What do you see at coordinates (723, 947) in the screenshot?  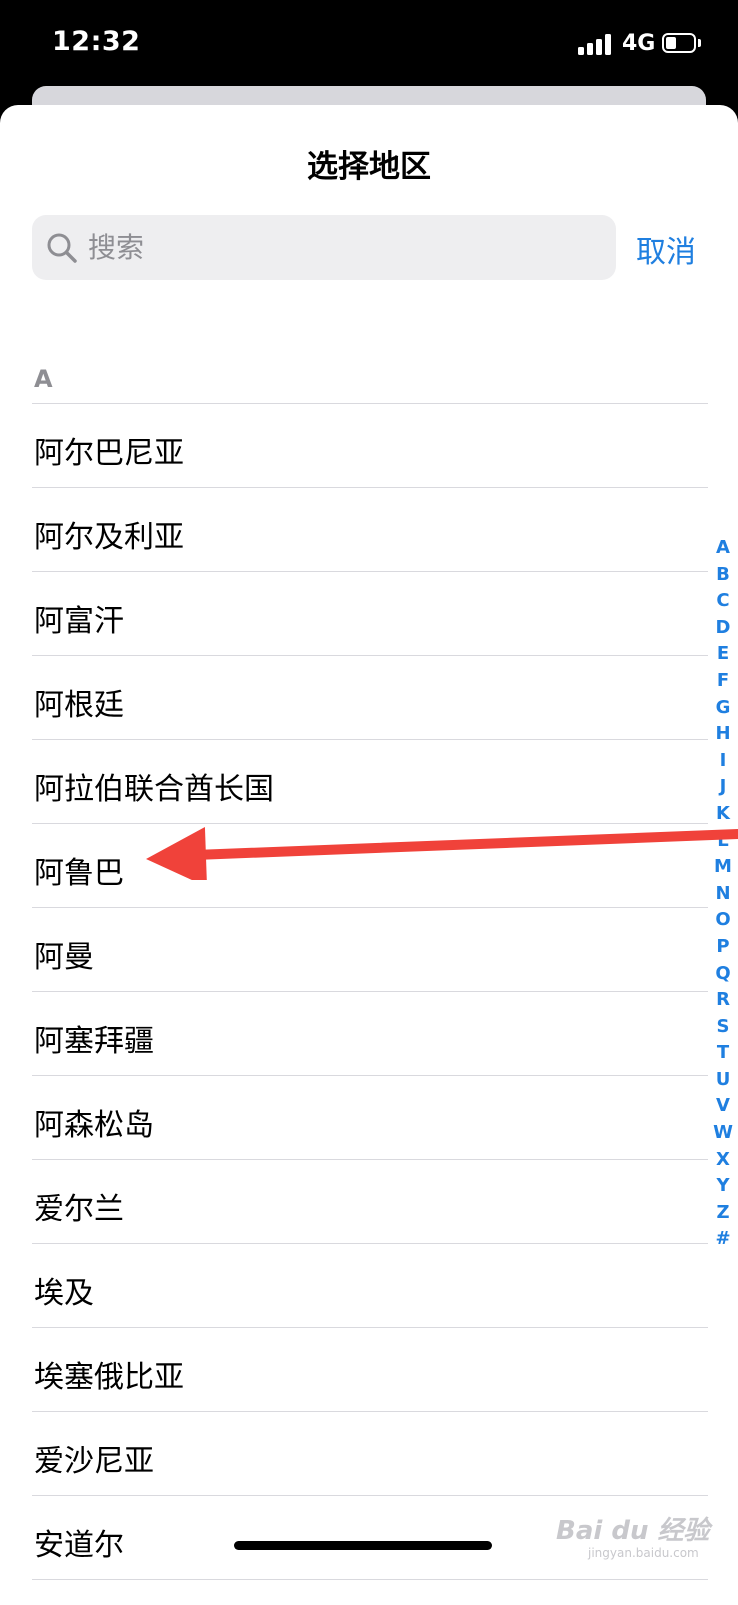 I see `index-letter: P` at bounding box center [723, 947].